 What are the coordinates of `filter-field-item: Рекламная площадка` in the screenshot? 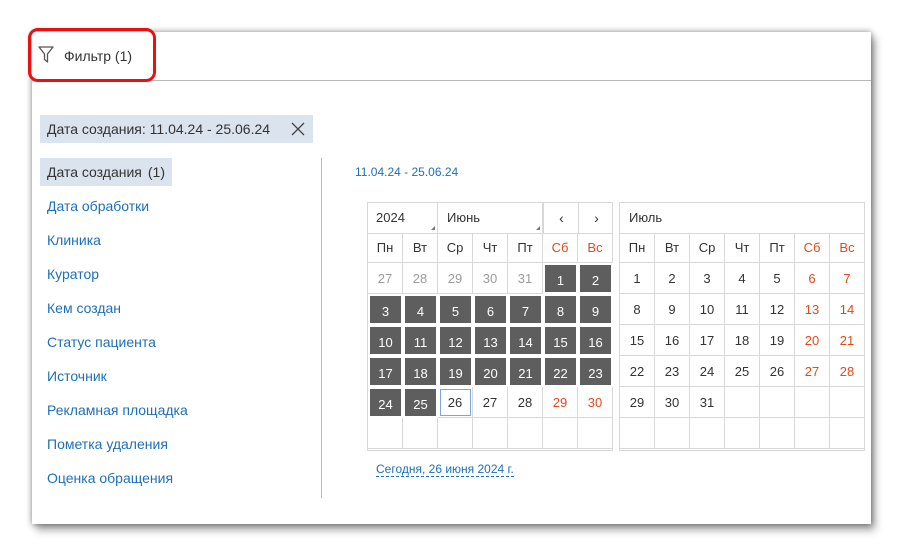 It's located at (117, 410).